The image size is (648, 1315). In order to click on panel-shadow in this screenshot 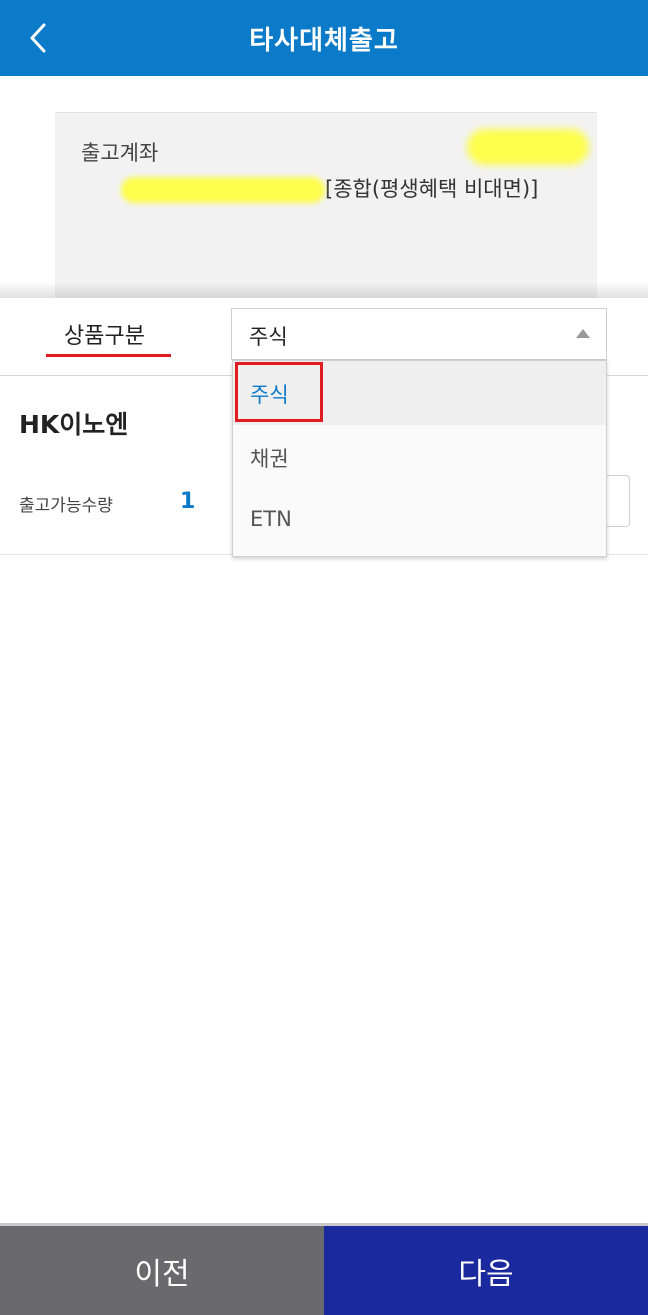, I will do `click(324, 290)`.